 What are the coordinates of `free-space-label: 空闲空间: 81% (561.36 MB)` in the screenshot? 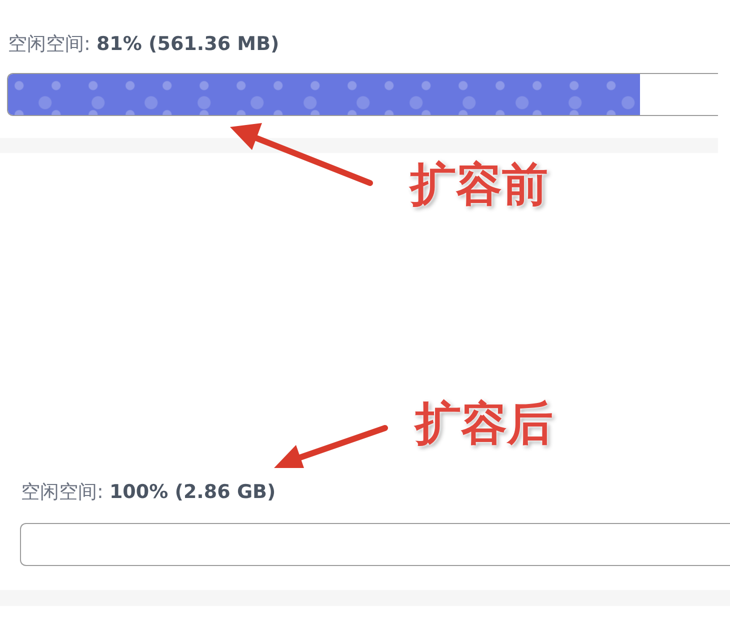 It's located at (144, 44).